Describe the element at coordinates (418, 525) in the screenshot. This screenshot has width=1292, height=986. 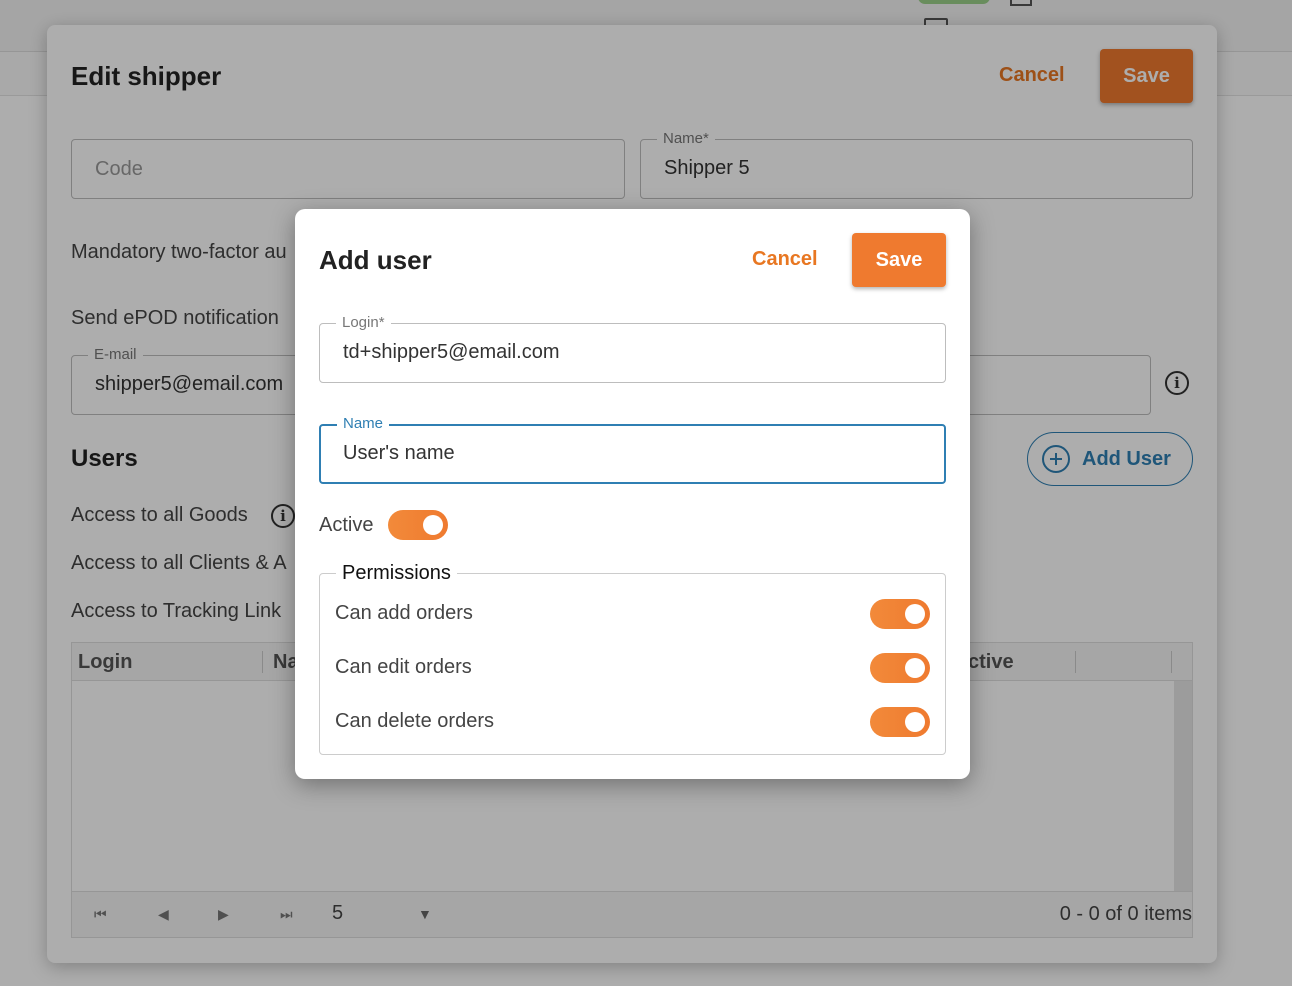
I see `active-toggle` at that location.